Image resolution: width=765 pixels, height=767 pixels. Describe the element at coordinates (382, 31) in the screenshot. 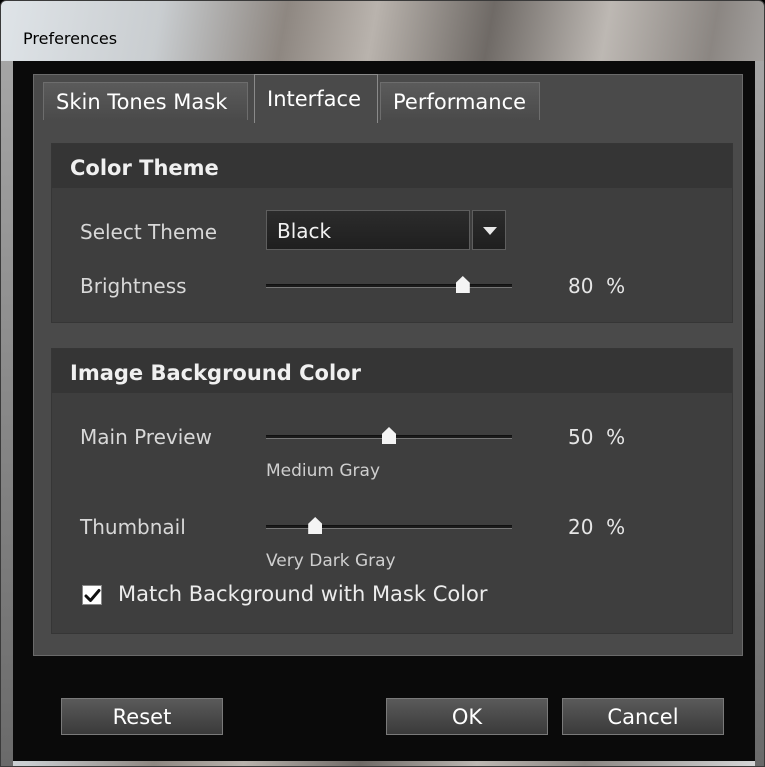

I see `title-bar: Preferences` at that location.